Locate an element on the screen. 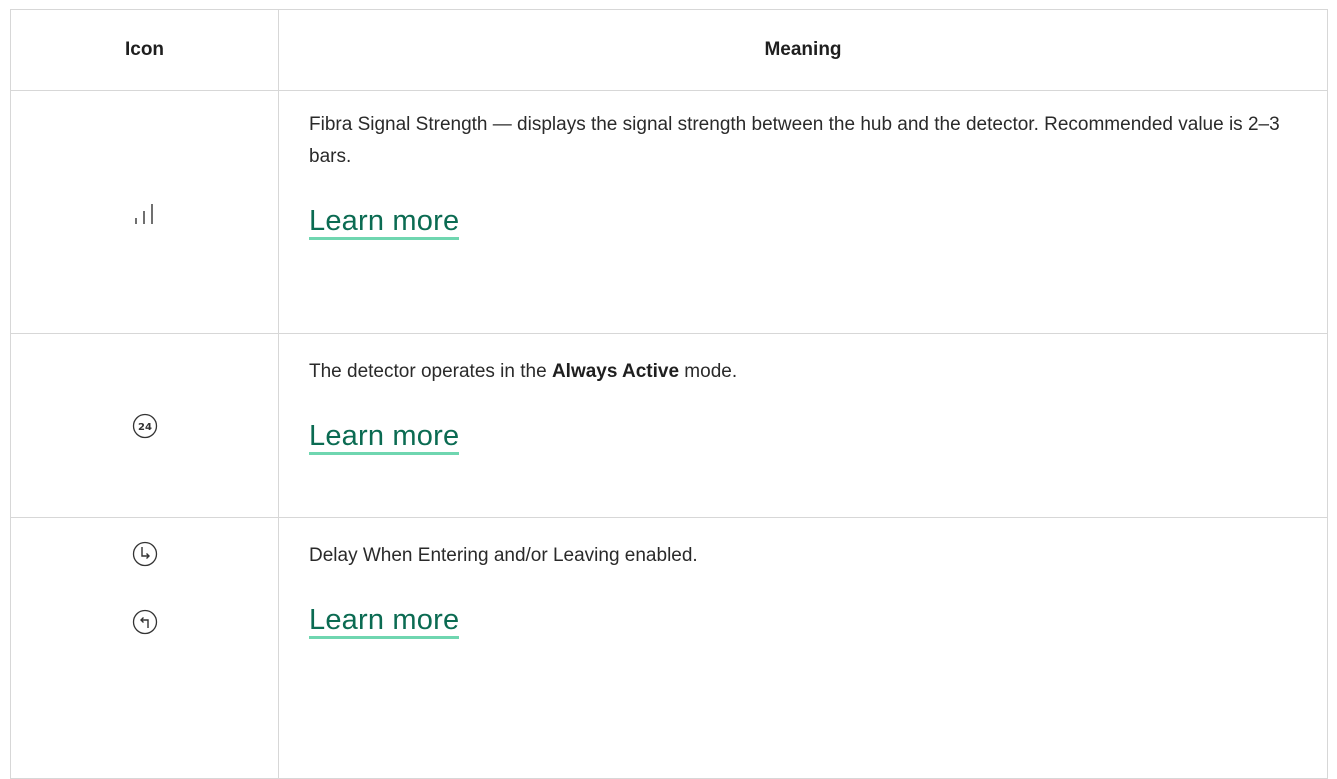  row-description-text: mode. is located at coordinates (708, 371).